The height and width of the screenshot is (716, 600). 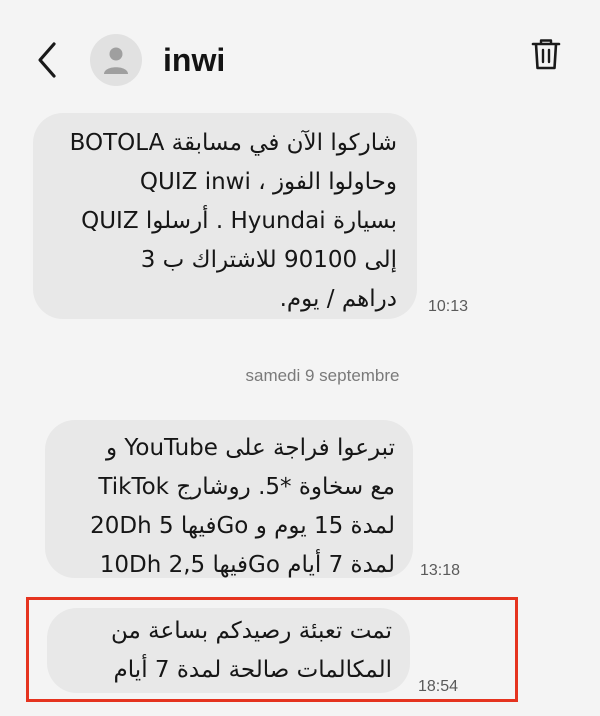 I want to click on chevron-left-icon, so click(x=47, y=60).